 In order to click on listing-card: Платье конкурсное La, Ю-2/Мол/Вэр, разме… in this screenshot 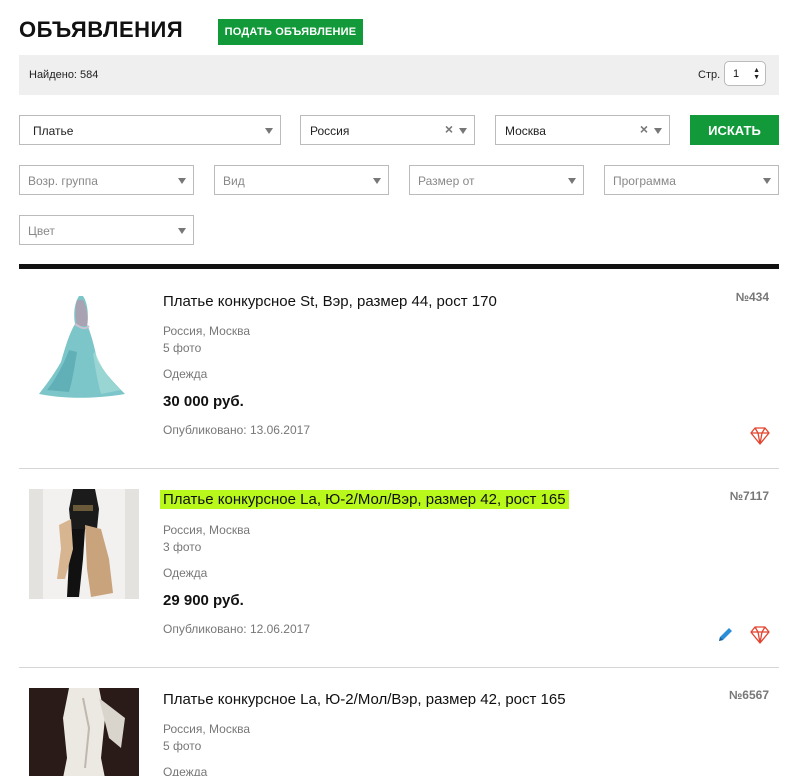, I will do `click(398, 722)`.